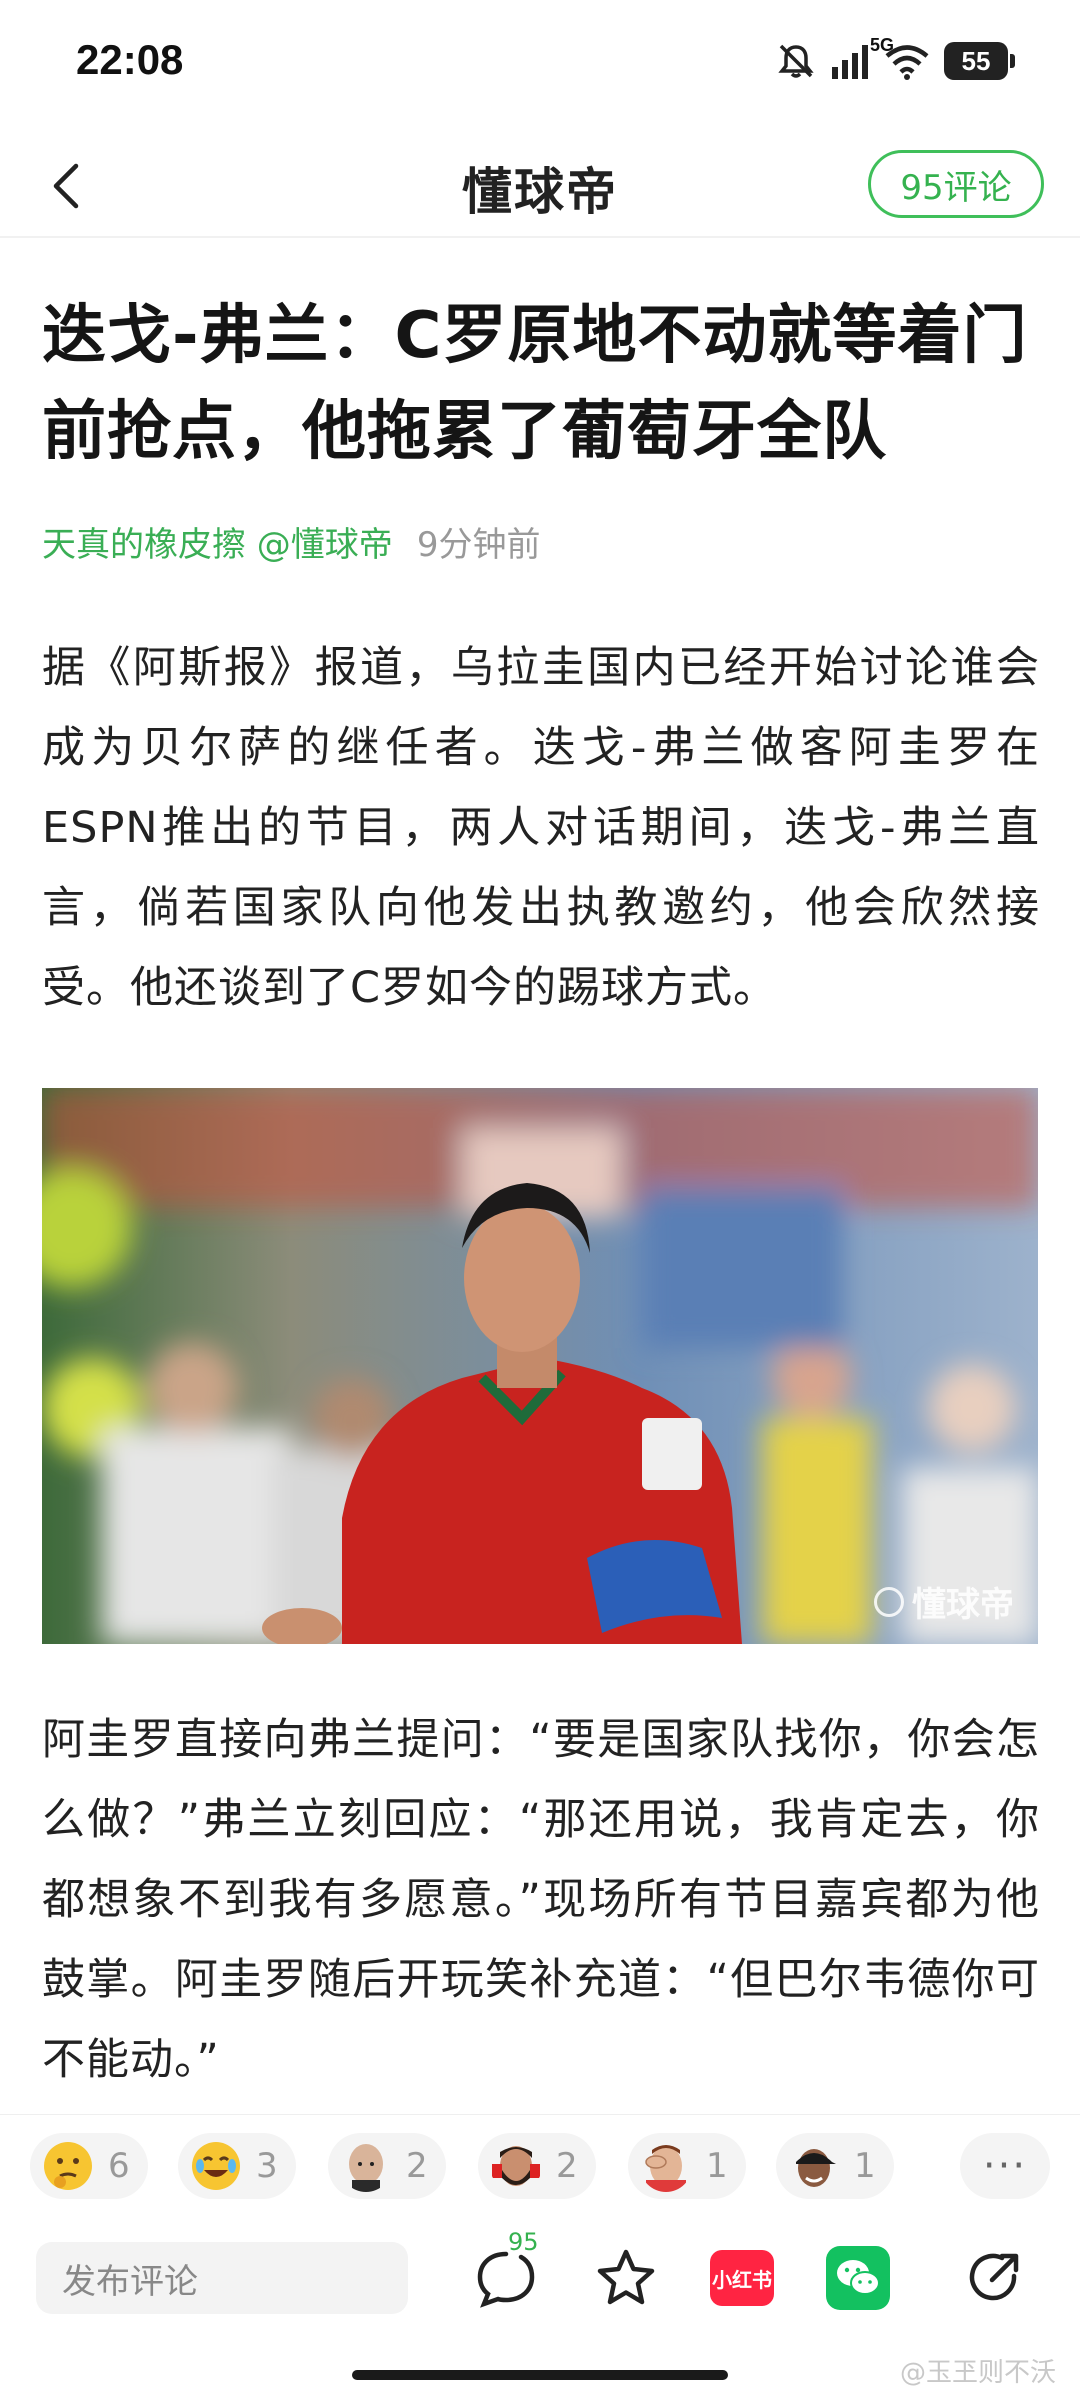 The width and height of the screenshot is (1080, 2400). Describe the element at coordinates (119, 2166) in the screenshot. I see `reaction-count: 6` at that location.